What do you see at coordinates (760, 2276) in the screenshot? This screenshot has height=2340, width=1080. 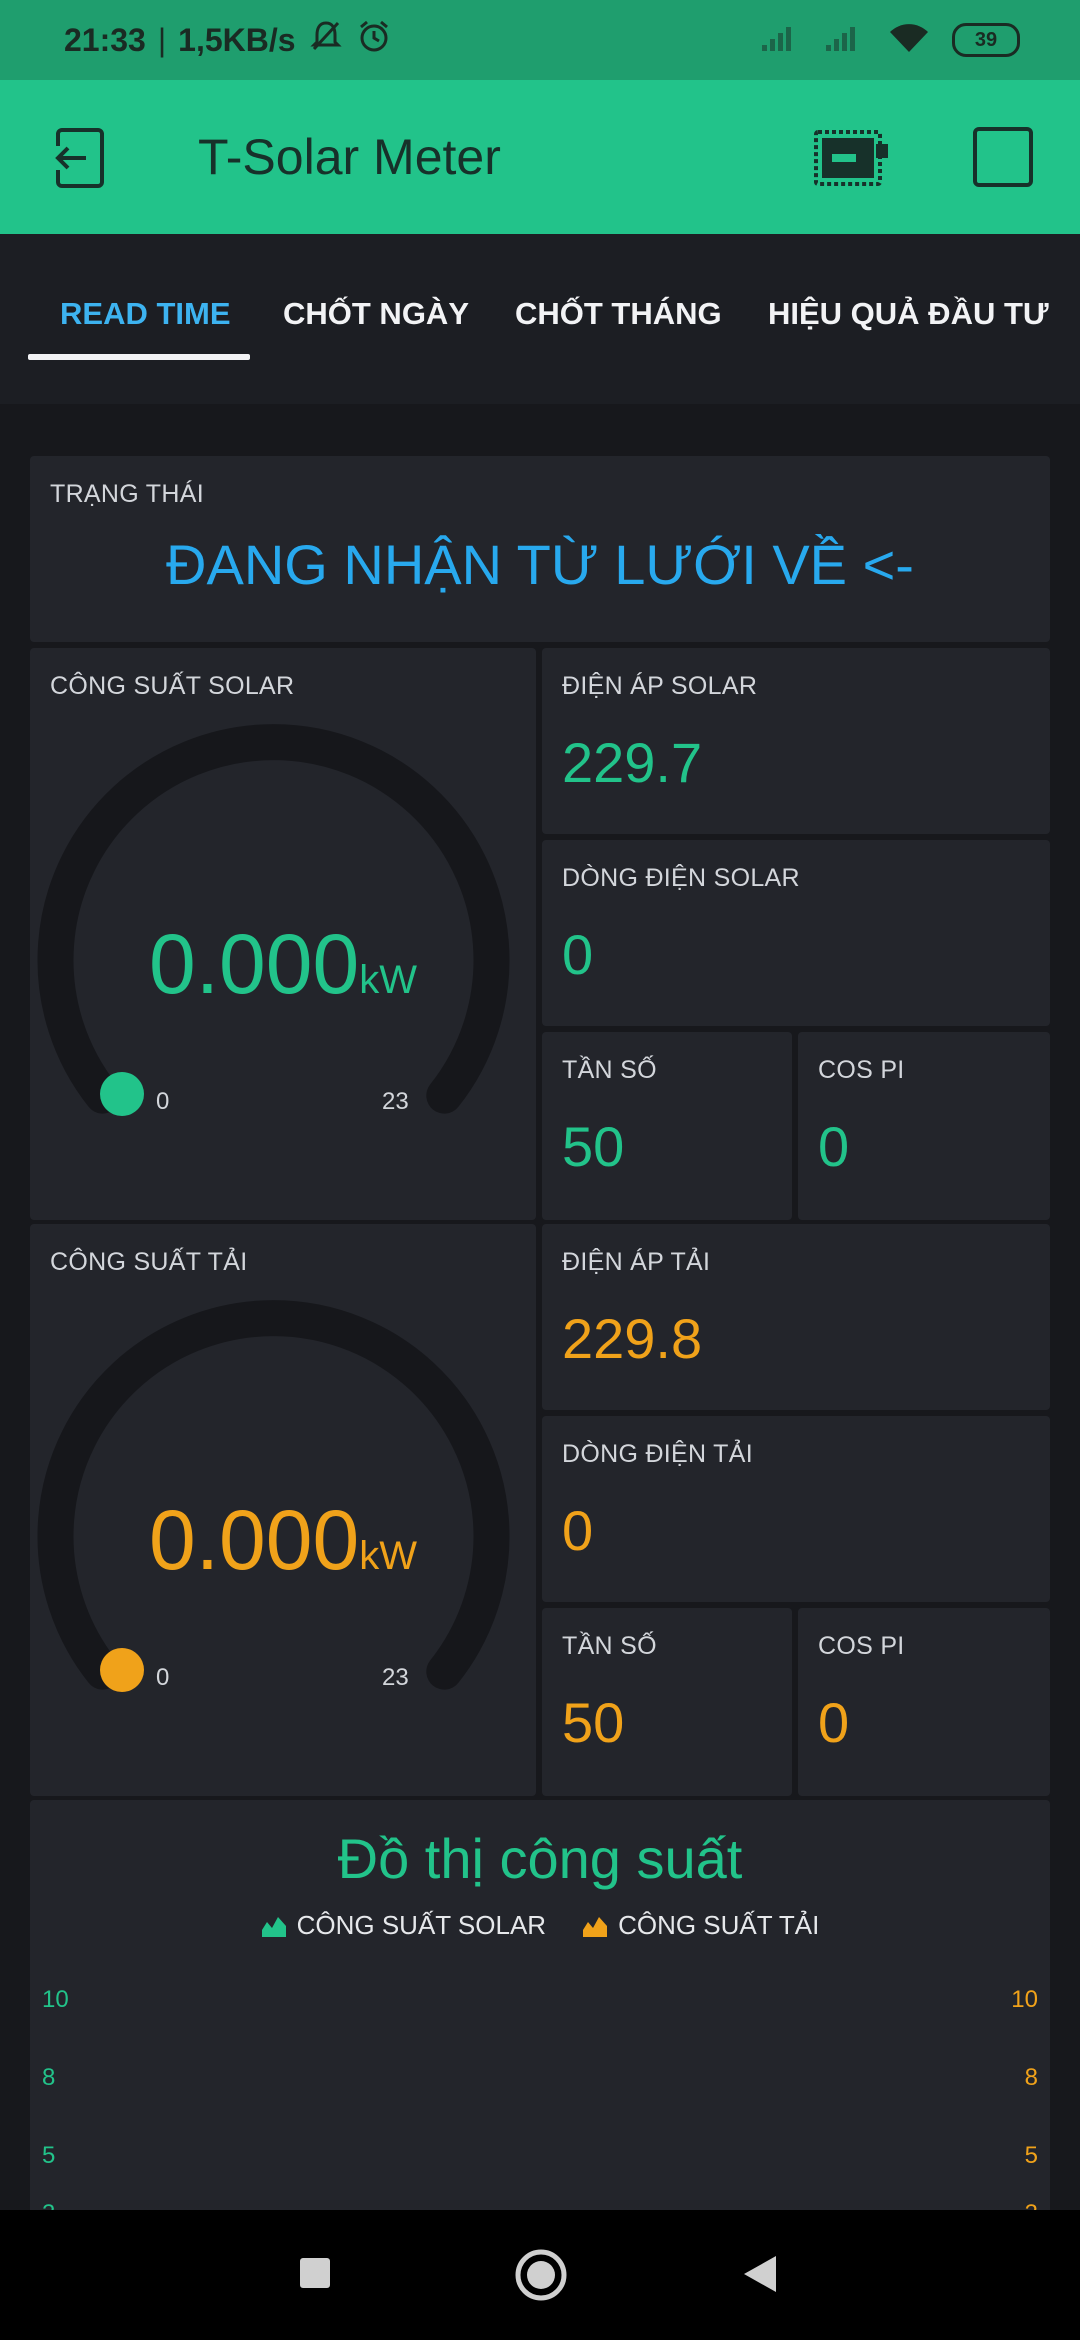 I see `back-icon` at bounding box center [760, 2276].